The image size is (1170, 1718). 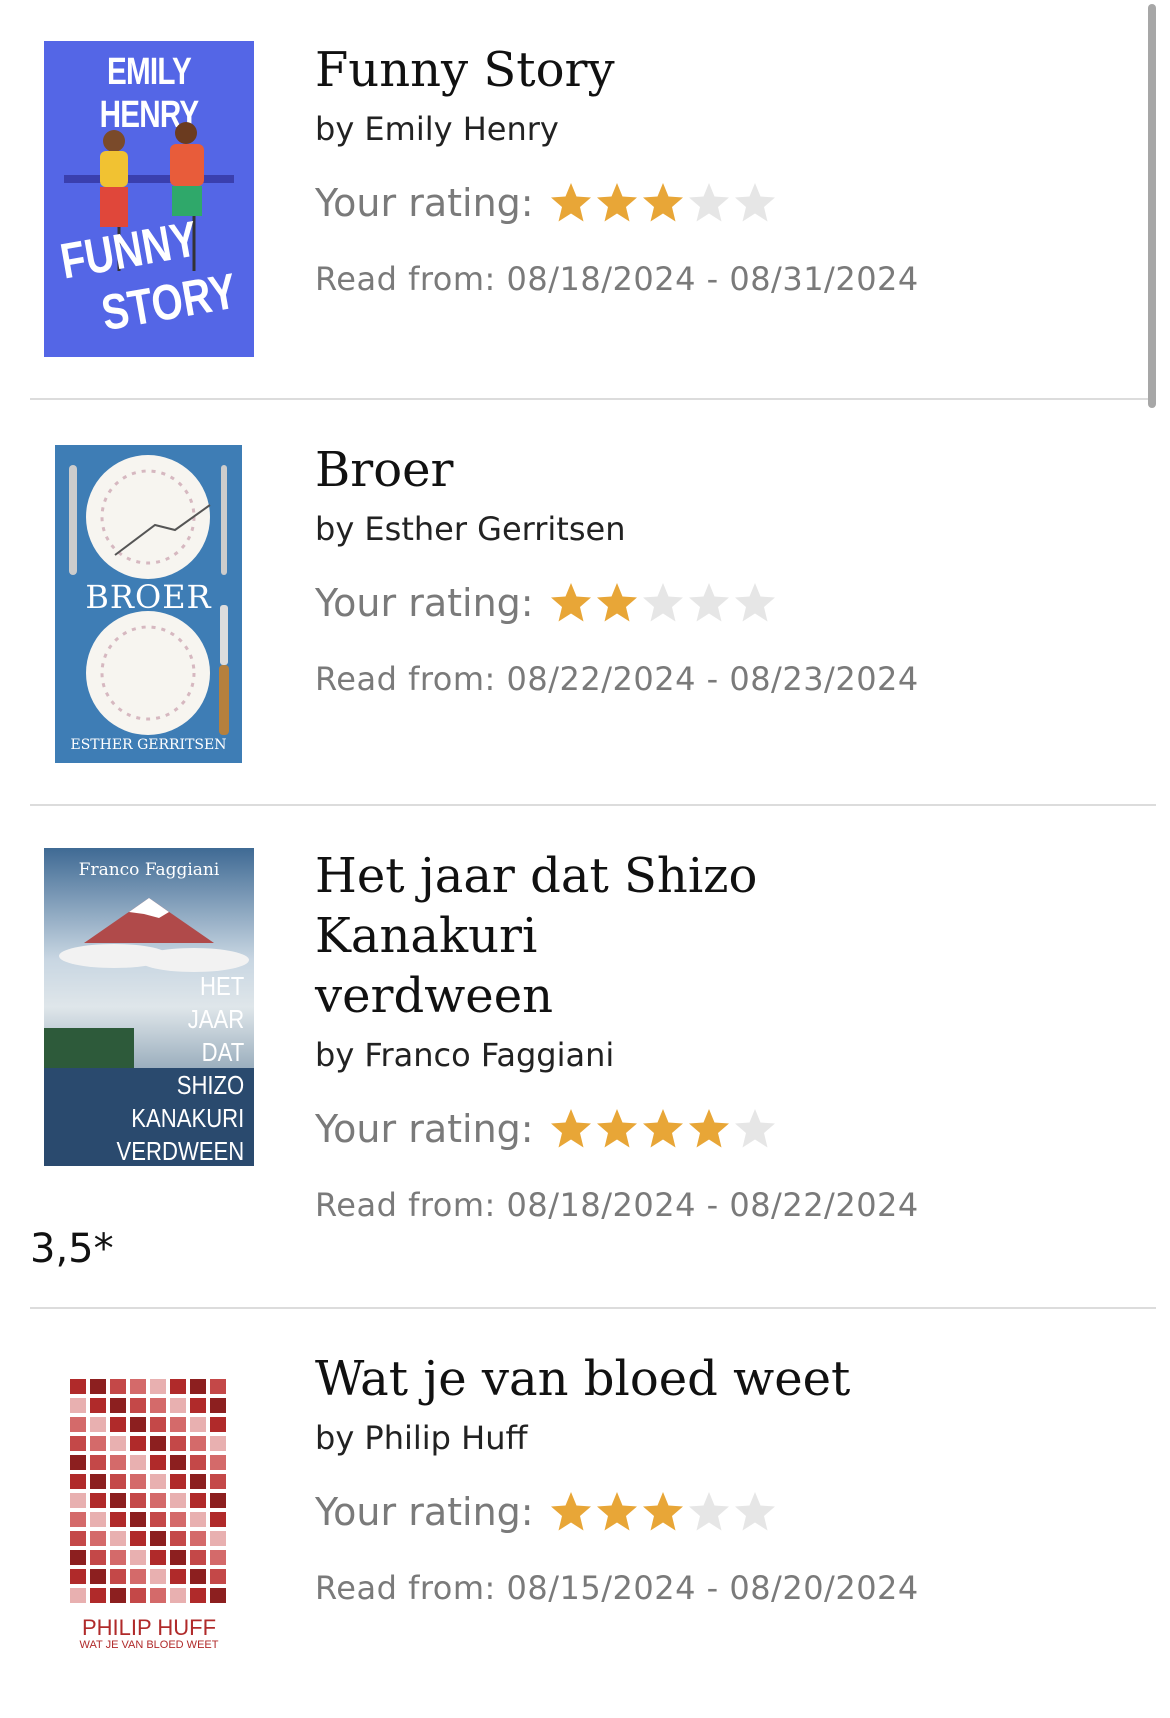 I want to click on book-author: by Philip Huff, so click(x=722, y=1438).